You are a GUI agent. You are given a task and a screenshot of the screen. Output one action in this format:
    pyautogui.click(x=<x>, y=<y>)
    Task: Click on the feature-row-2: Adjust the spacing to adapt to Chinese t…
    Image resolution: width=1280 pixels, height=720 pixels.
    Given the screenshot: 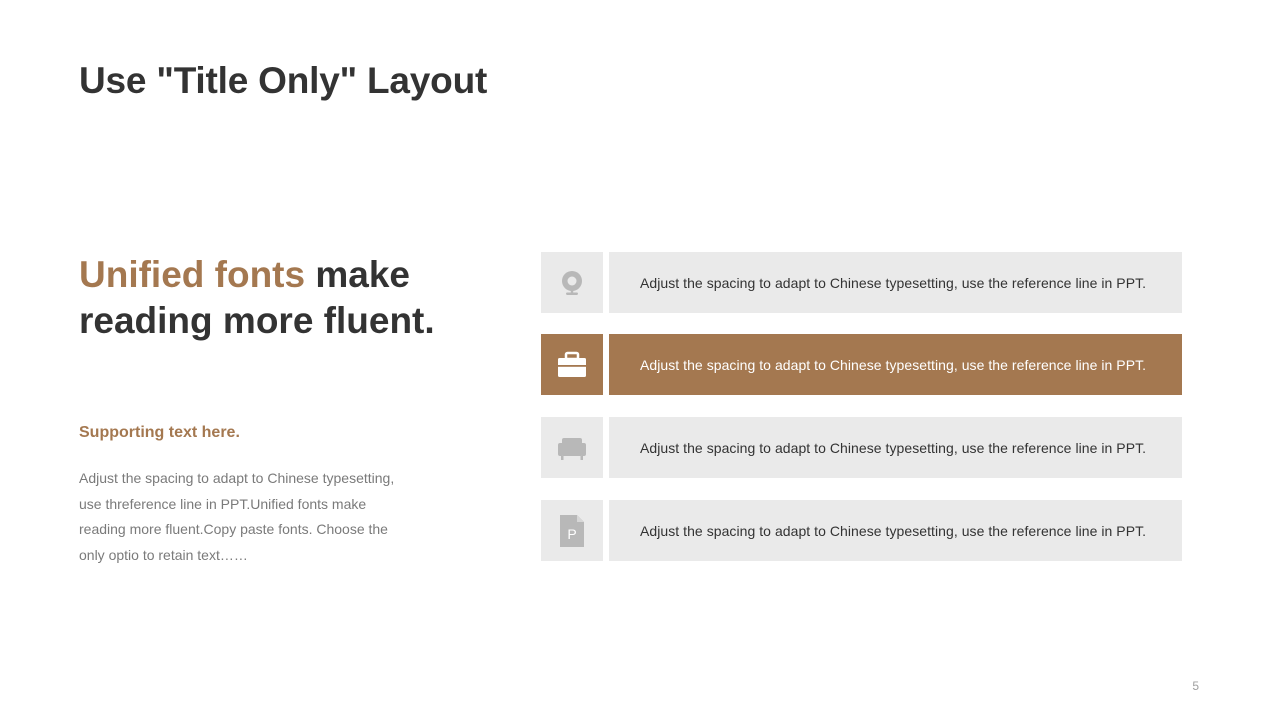 What is the action you would take?
    pyautogui.click(x=861, y=364)
    